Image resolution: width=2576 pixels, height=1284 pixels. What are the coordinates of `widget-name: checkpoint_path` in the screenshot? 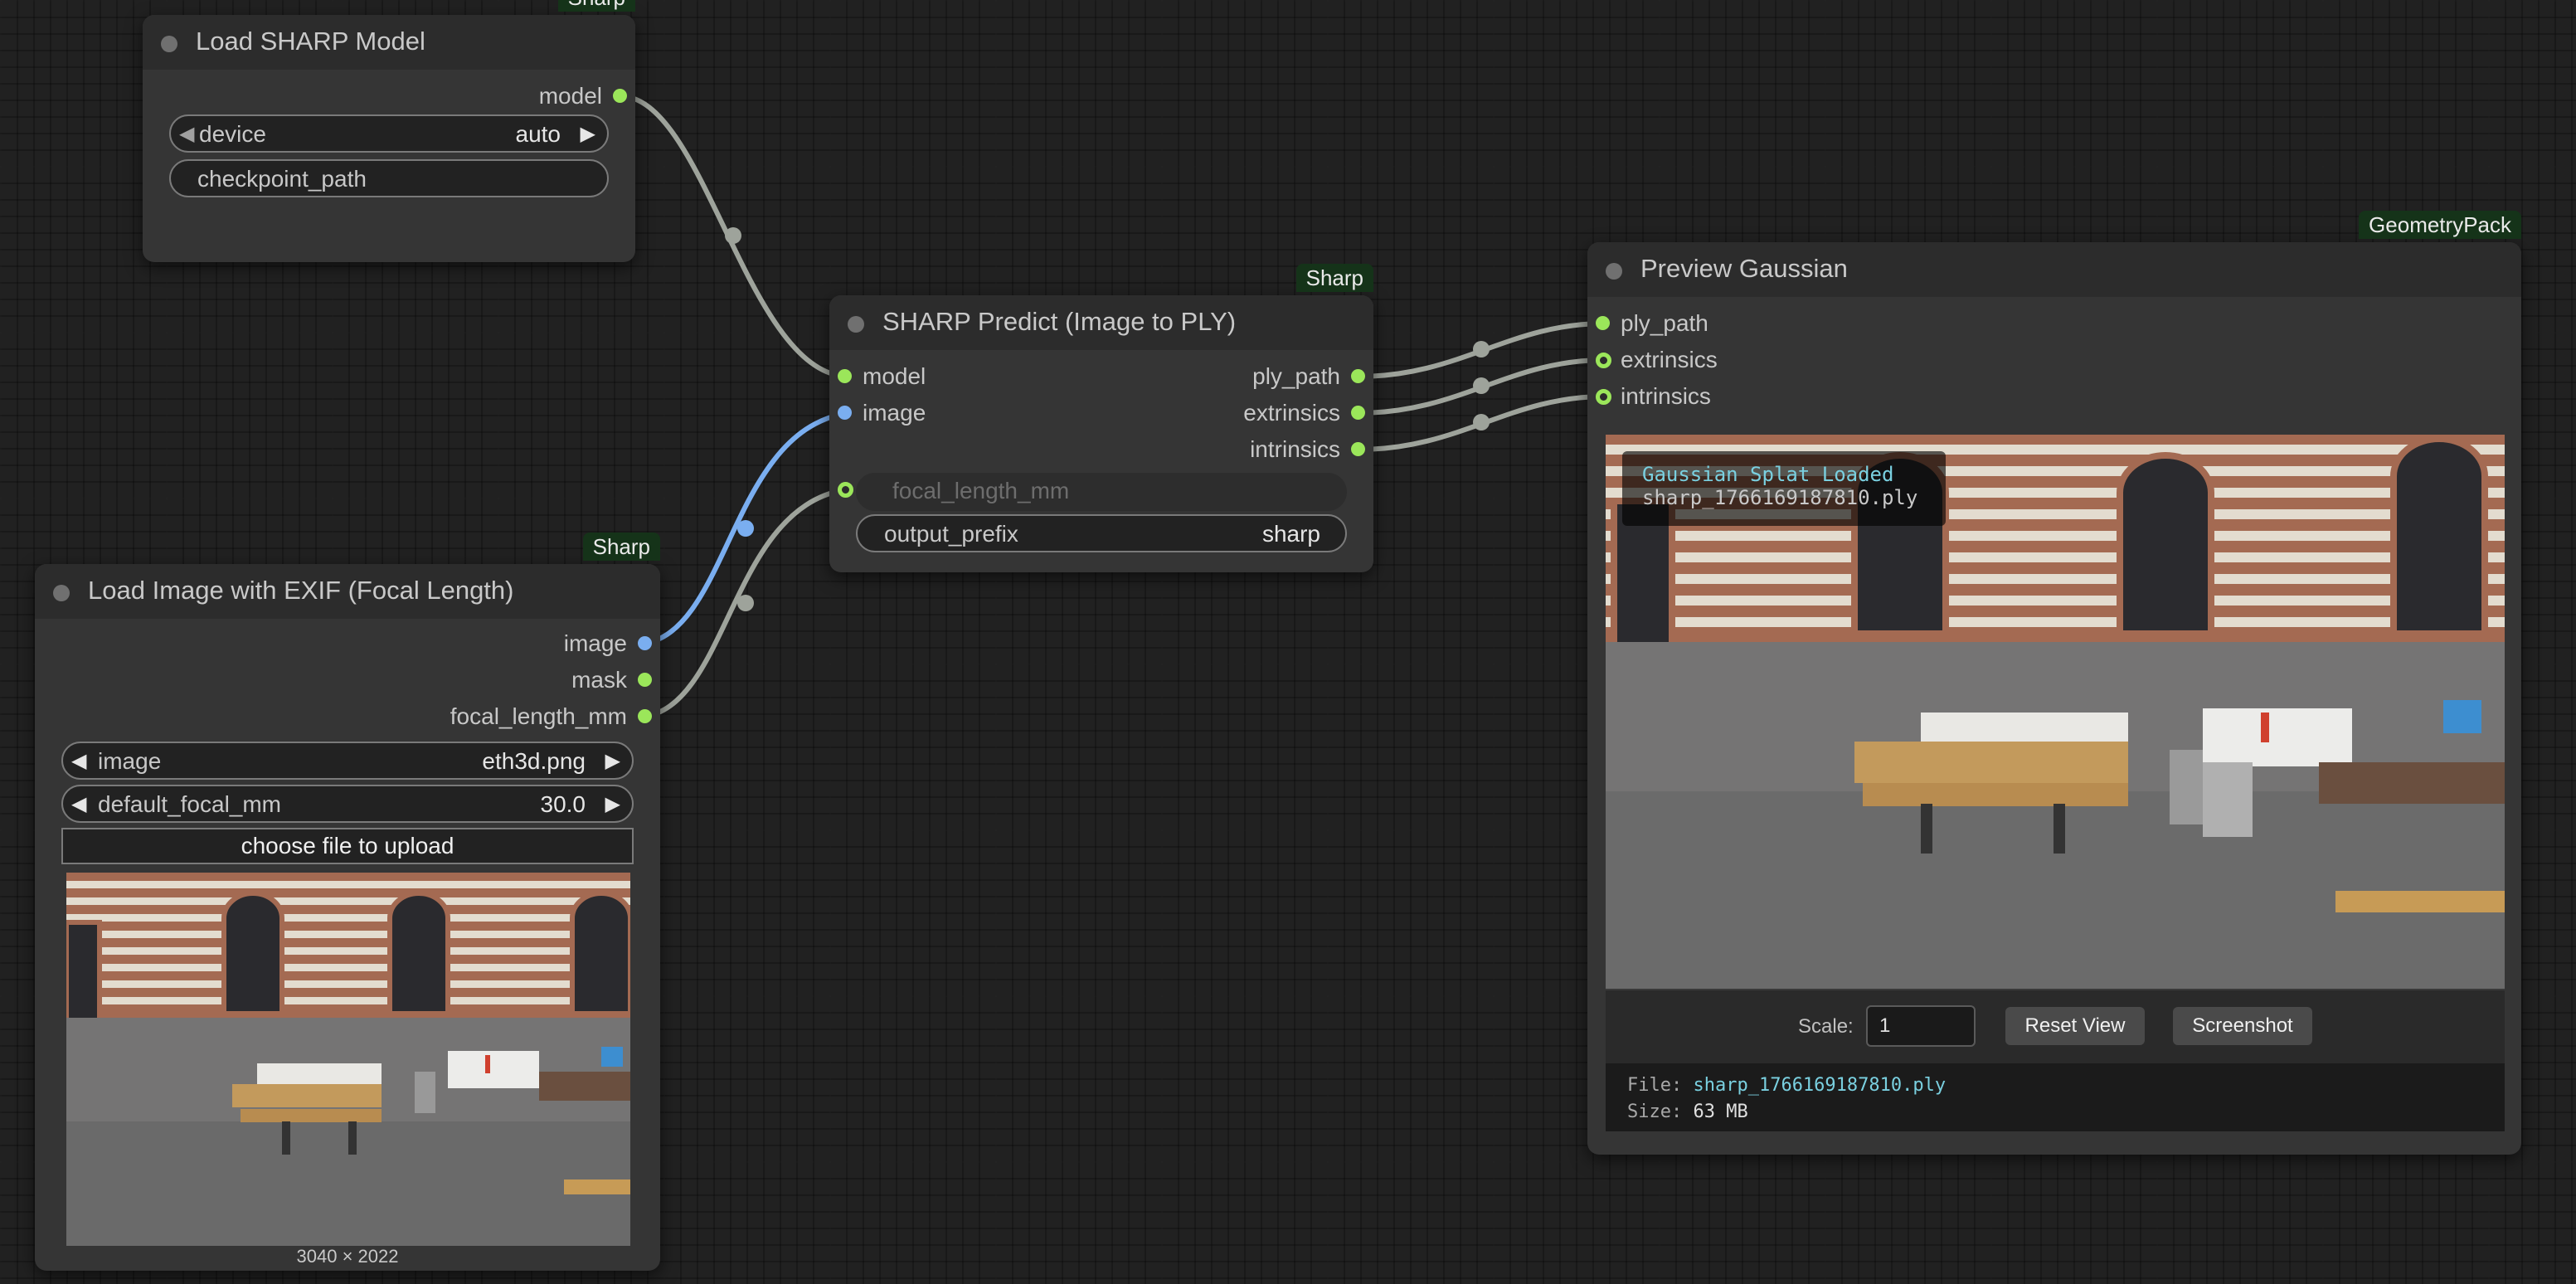 It's located at (282, 179).